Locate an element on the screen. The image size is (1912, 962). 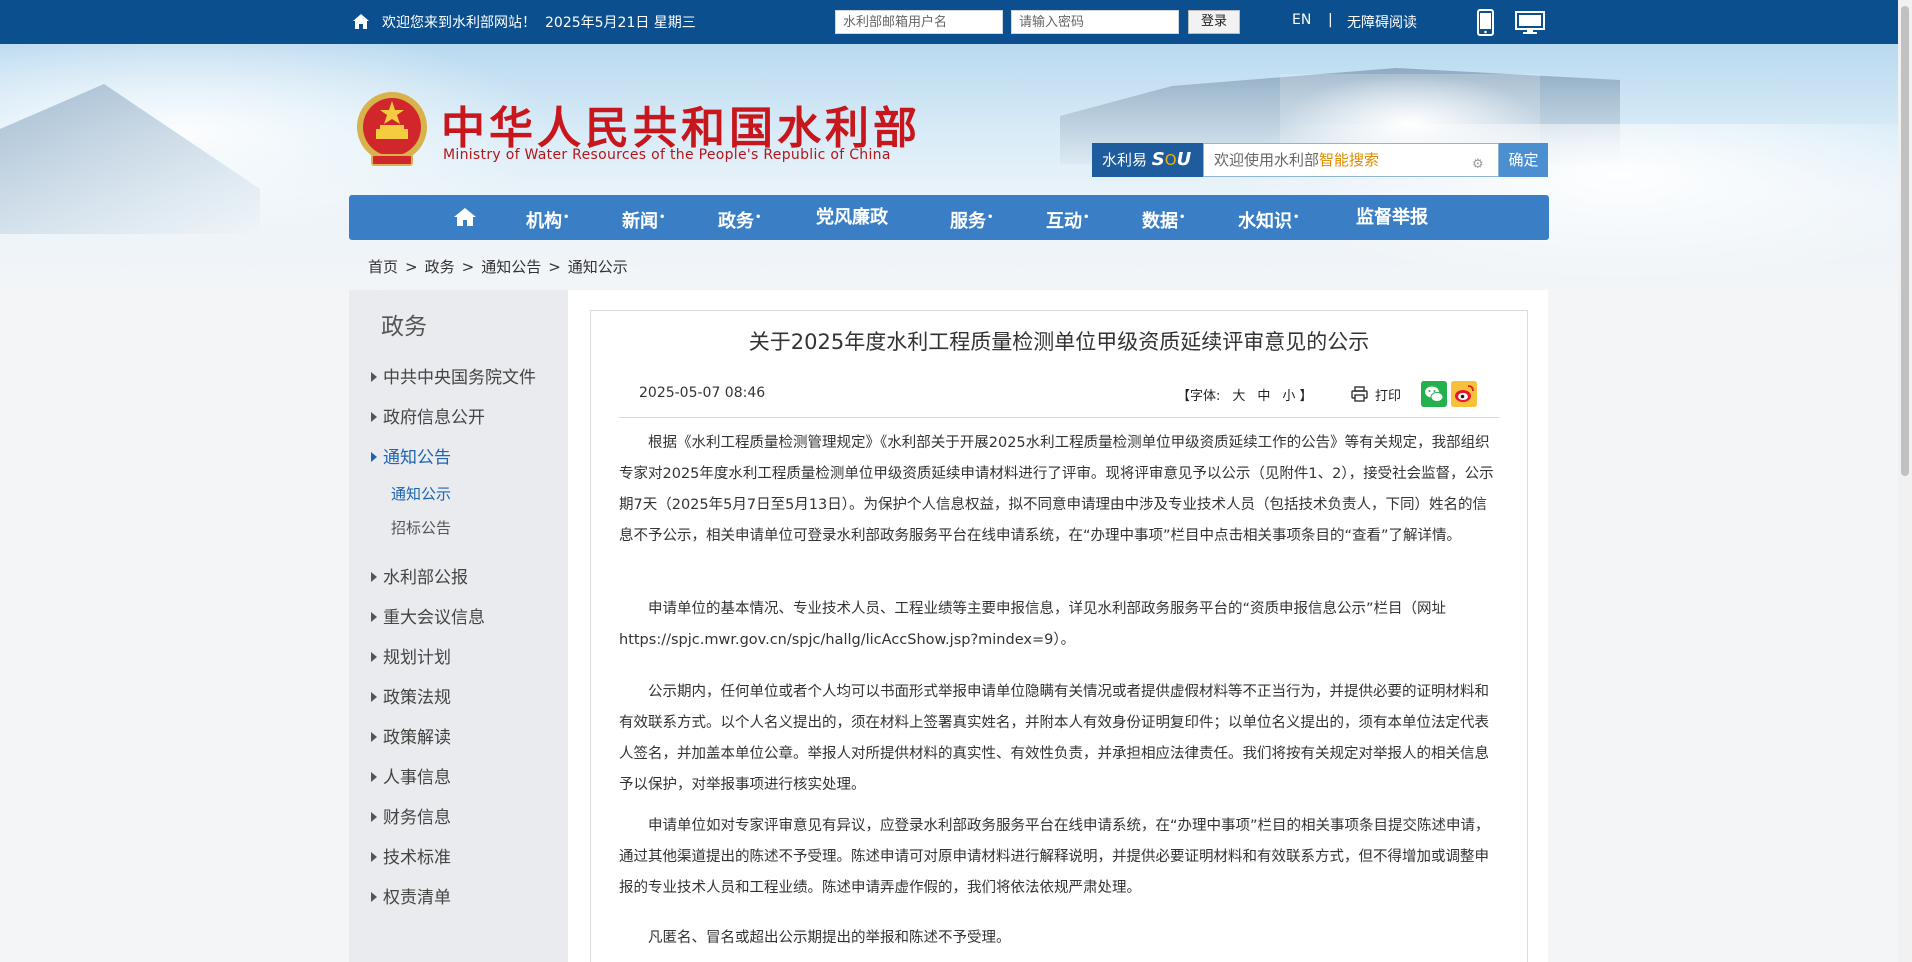
password-input is located at coordinates (1095, 22).